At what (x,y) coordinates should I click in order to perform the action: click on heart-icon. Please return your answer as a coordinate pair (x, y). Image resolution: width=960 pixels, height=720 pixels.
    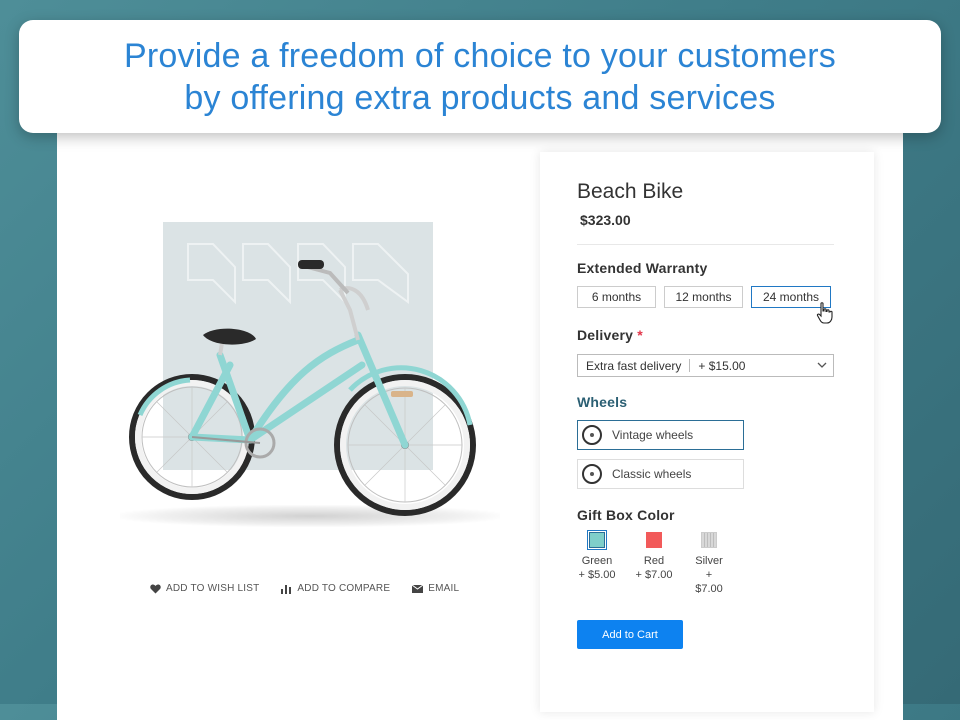
    Looking at the image, I should click on (155, 588).